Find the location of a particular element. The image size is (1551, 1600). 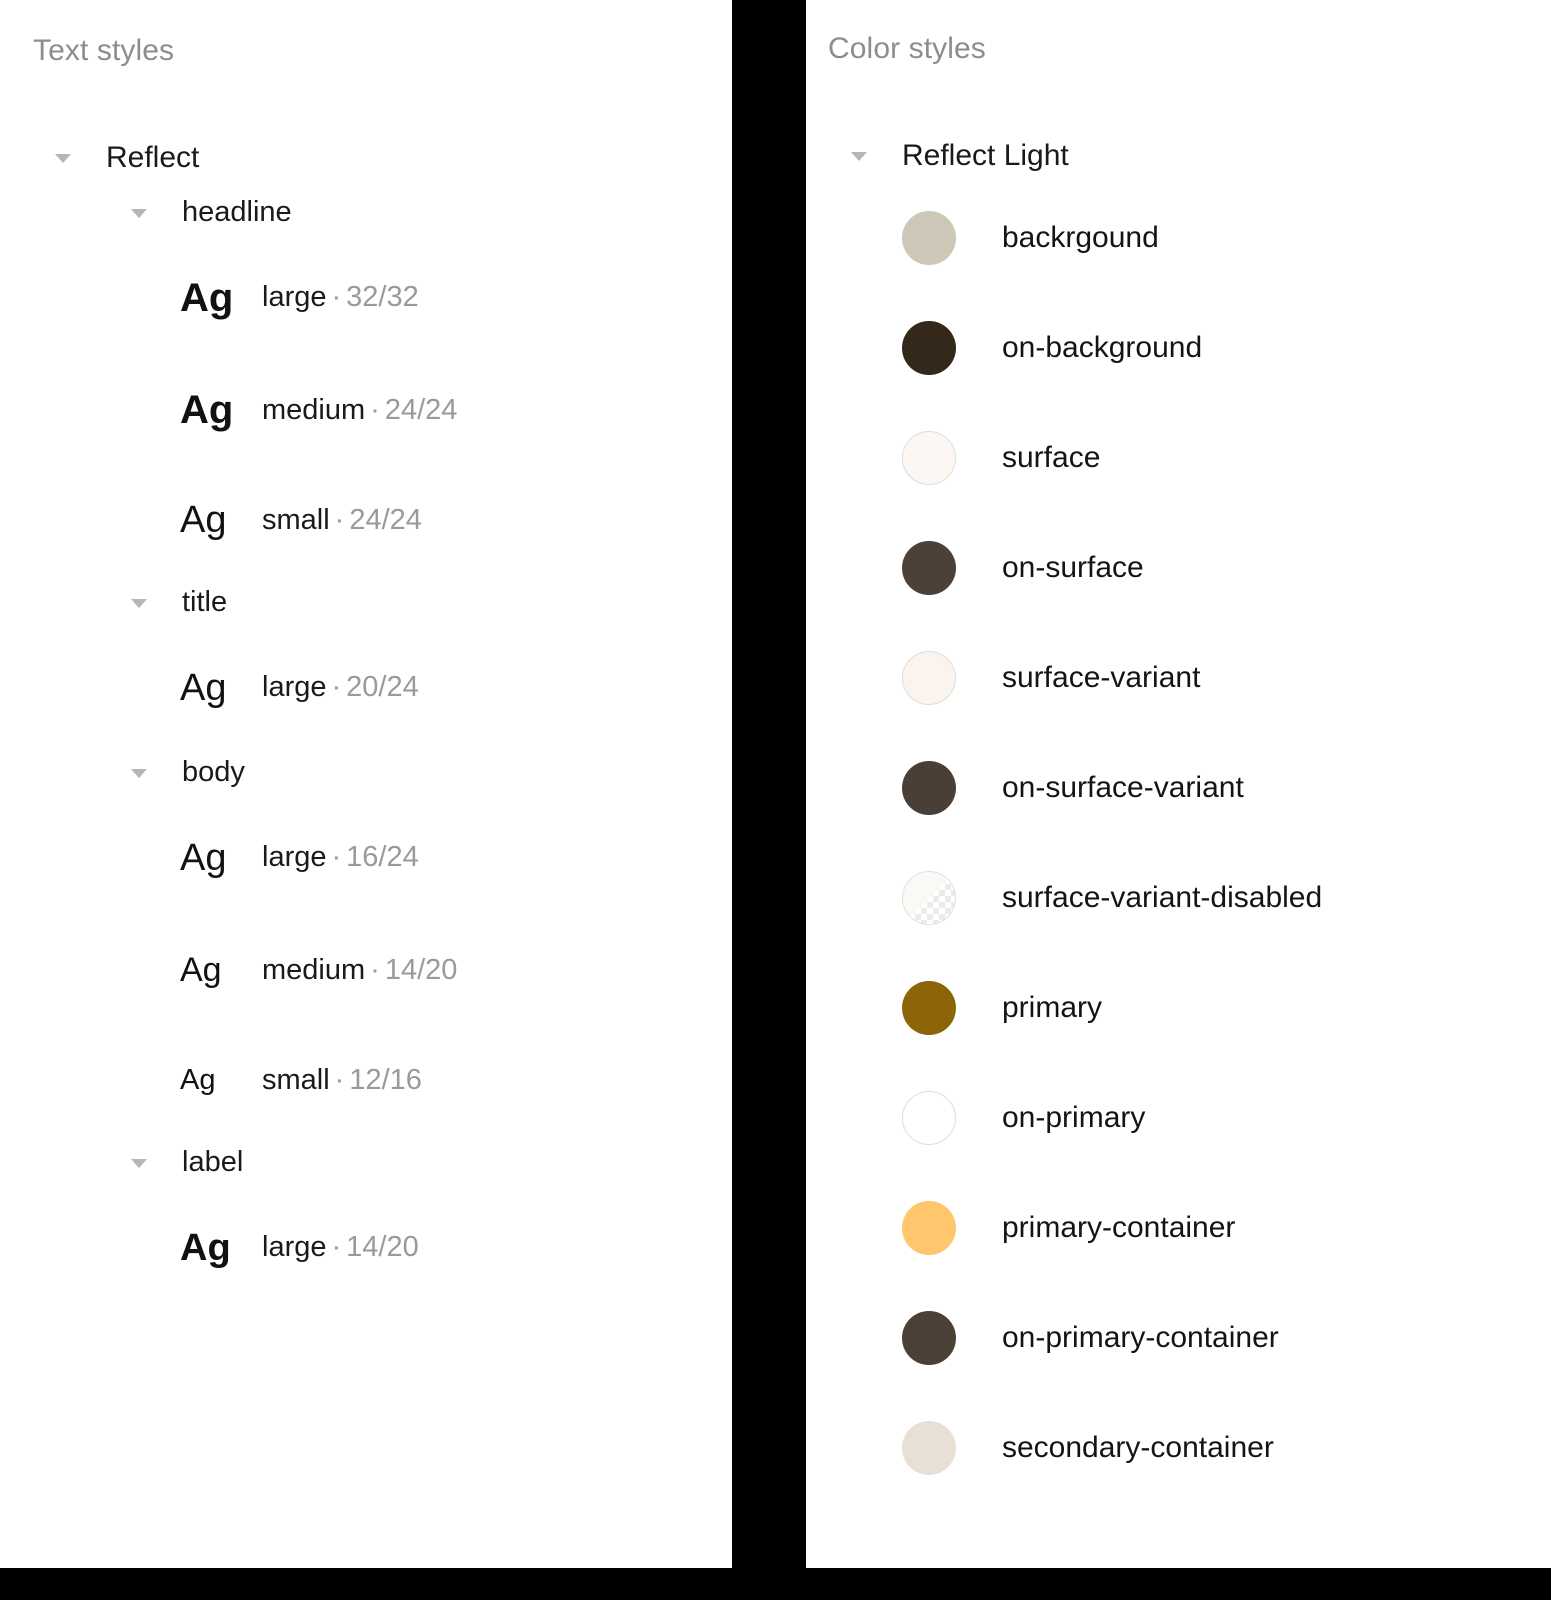

color-style-row: on-surface is located at coordinates (1178, 568).